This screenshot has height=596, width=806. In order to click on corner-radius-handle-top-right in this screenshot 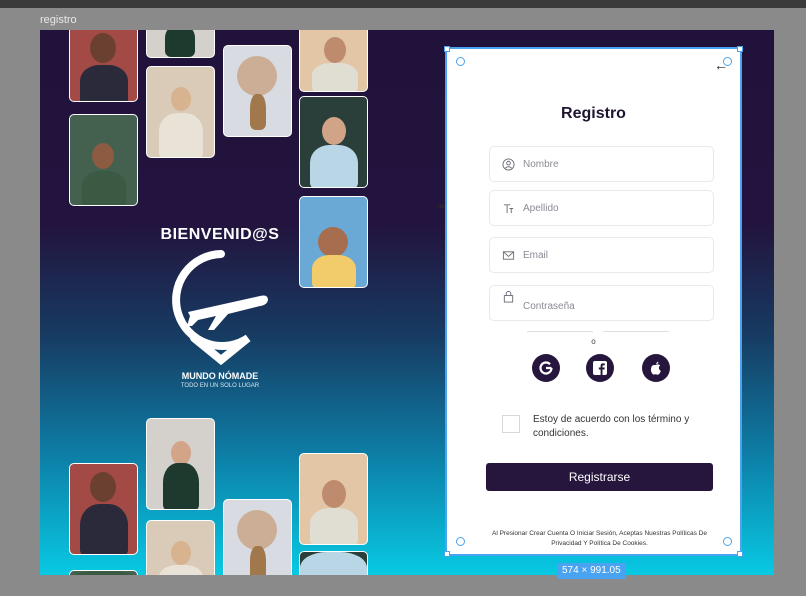, I will do `click(727, 61)`.